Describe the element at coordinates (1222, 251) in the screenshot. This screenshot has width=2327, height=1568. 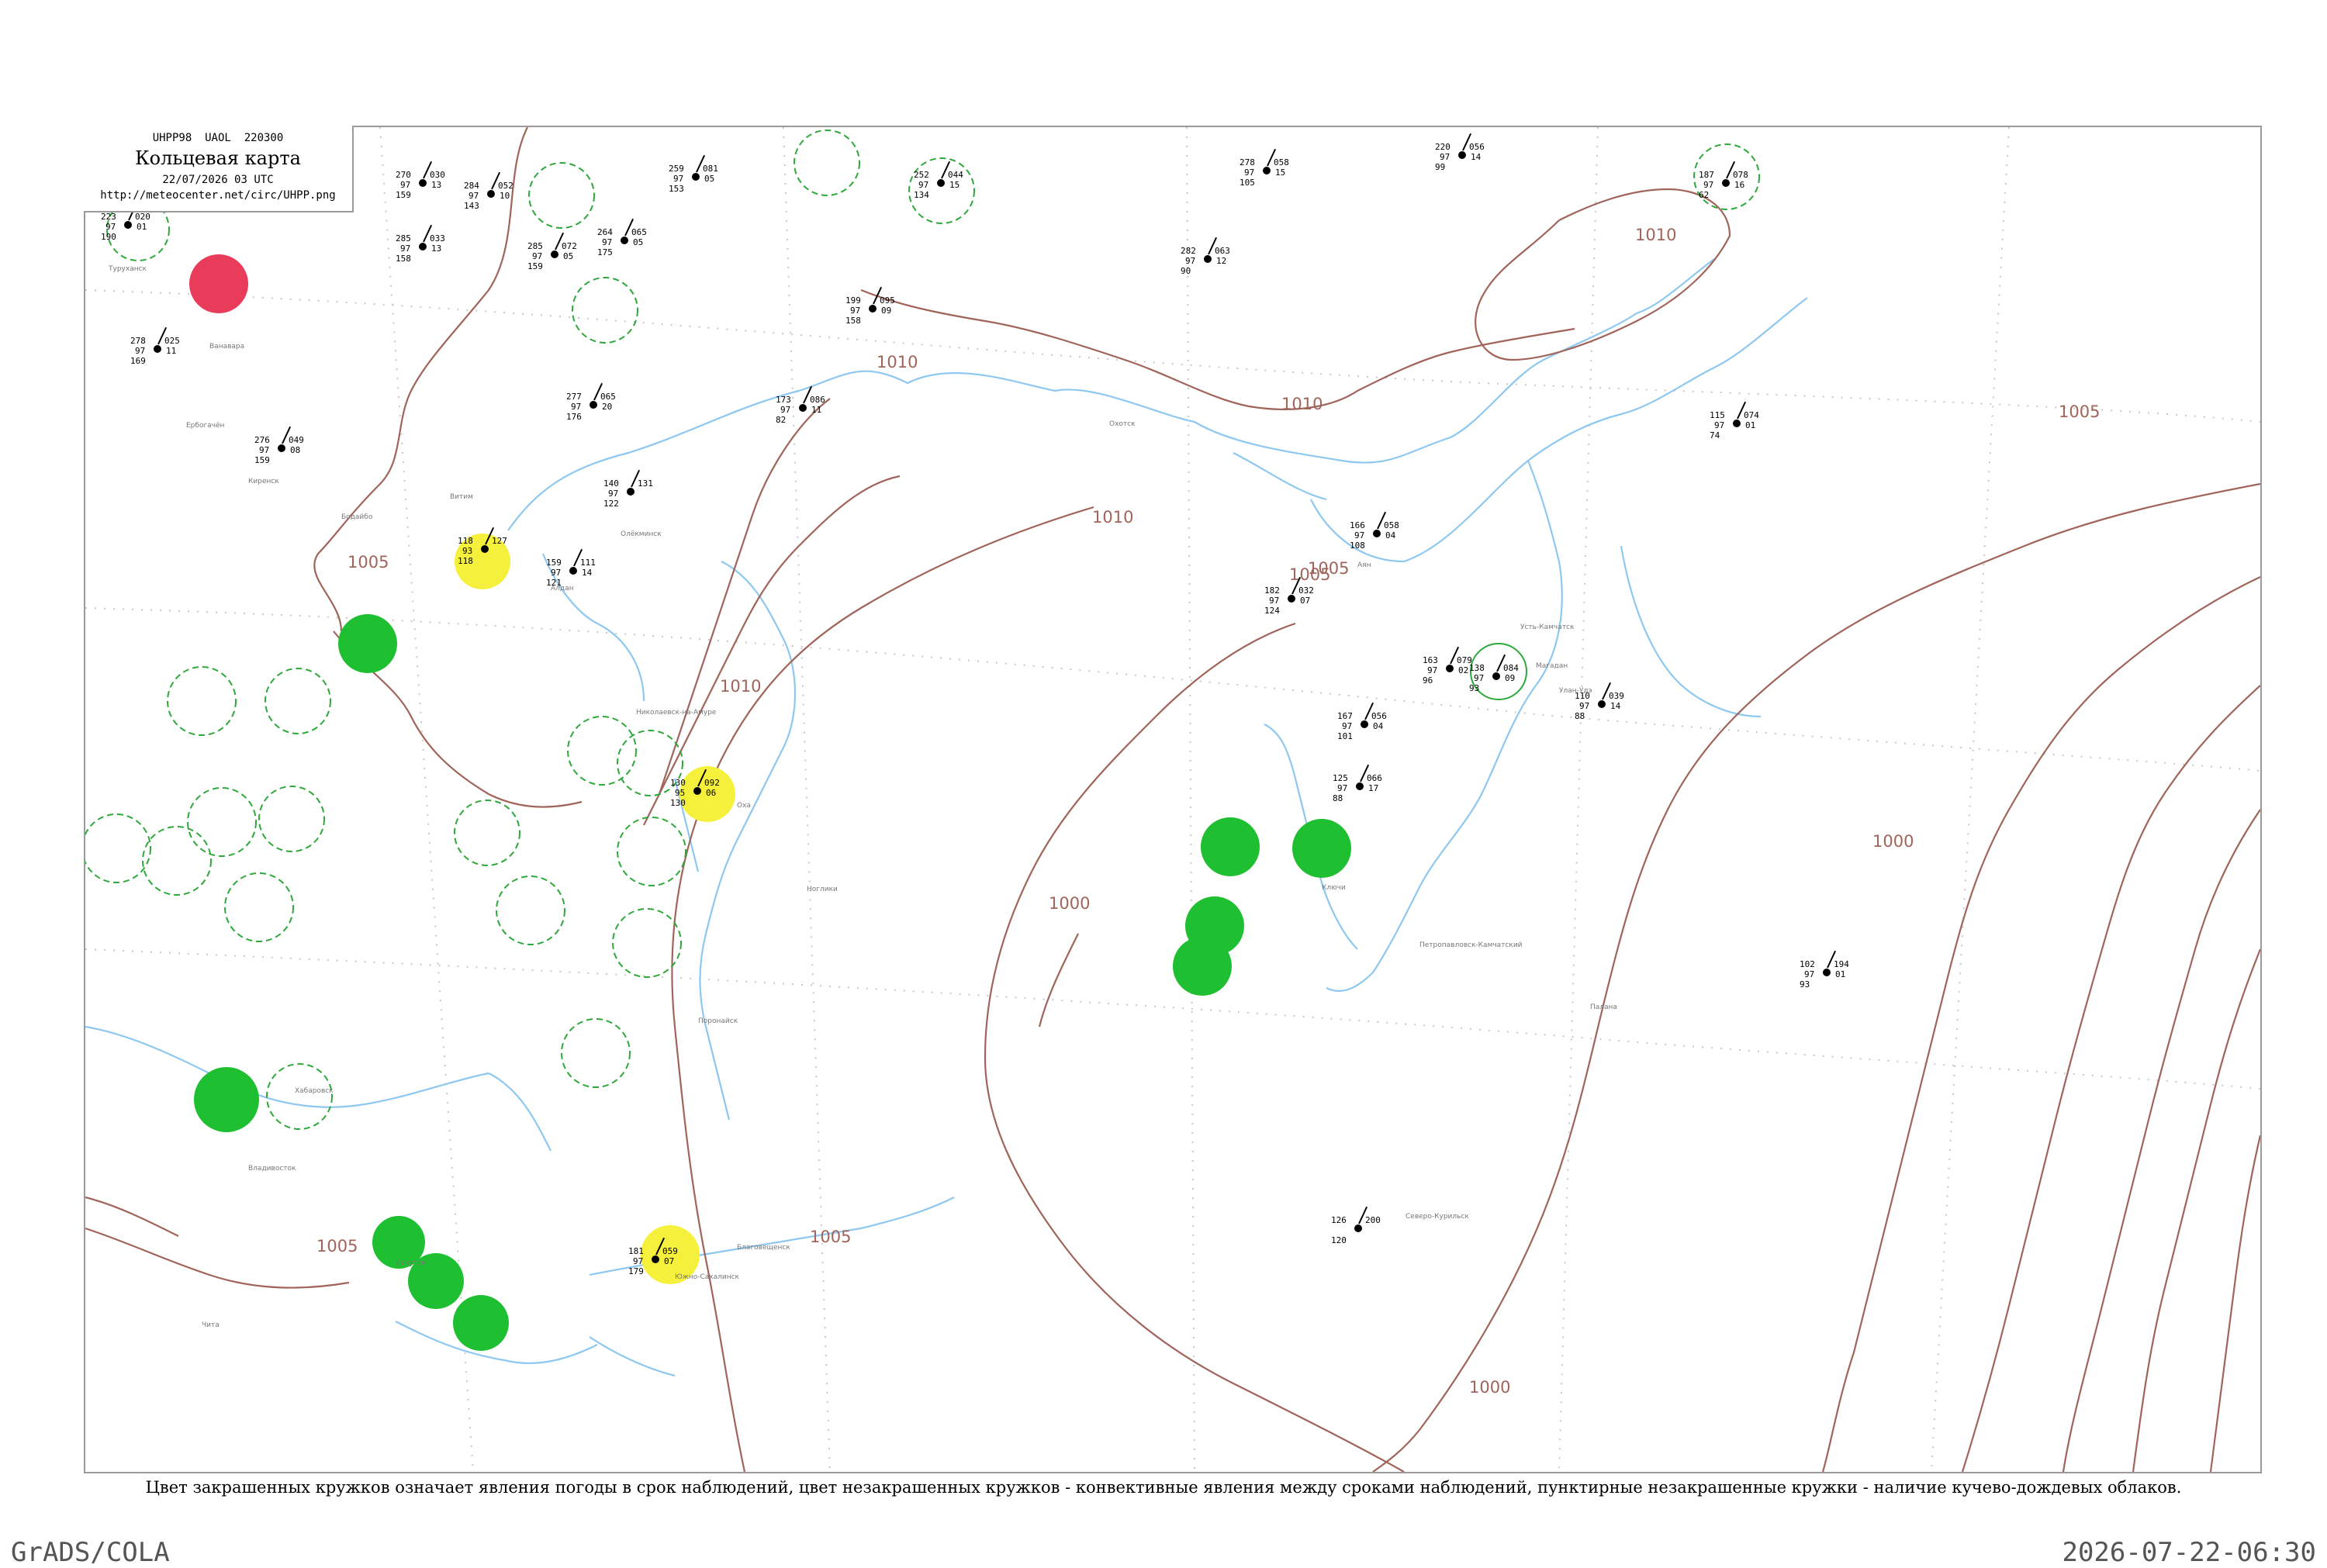
I see `station-pressure: 063` at that location.